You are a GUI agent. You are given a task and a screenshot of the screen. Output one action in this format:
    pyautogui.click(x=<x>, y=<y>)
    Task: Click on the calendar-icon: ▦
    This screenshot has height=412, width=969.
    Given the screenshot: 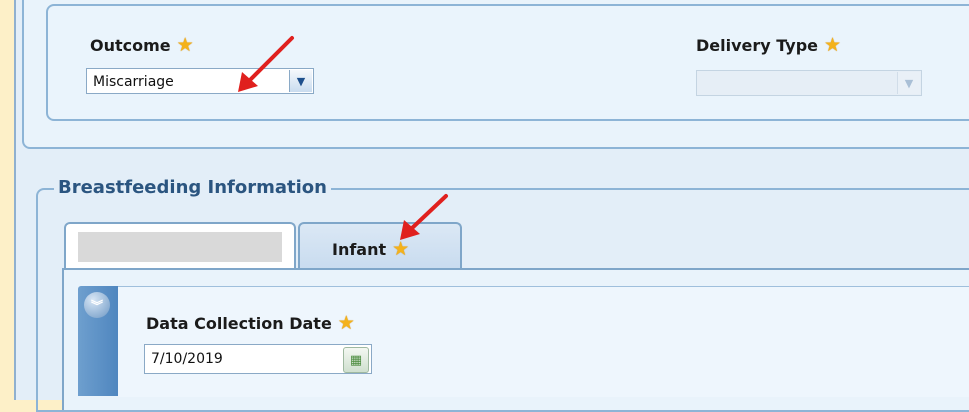 What is the action you would take?
    pyautogui.click(x=356, y=360)
    